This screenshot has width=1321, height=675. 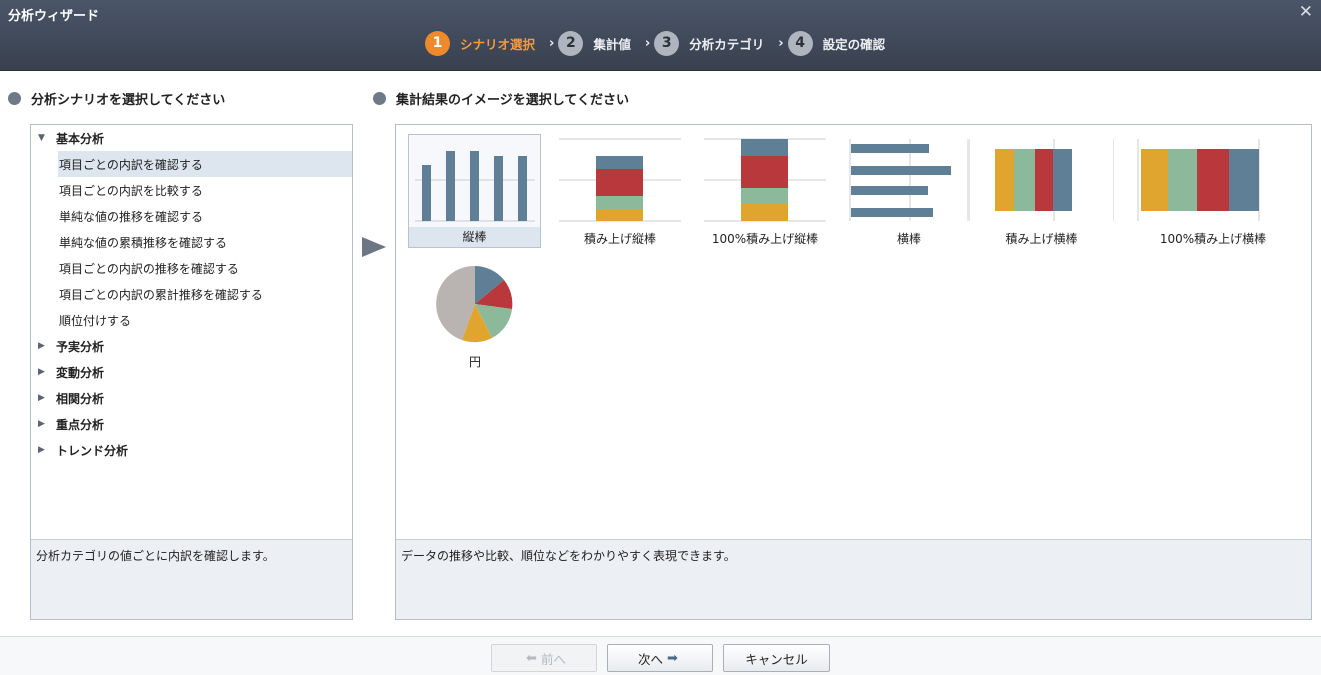 I want to click on tree-group-label: 予実分析, so click(x=80, y=346).